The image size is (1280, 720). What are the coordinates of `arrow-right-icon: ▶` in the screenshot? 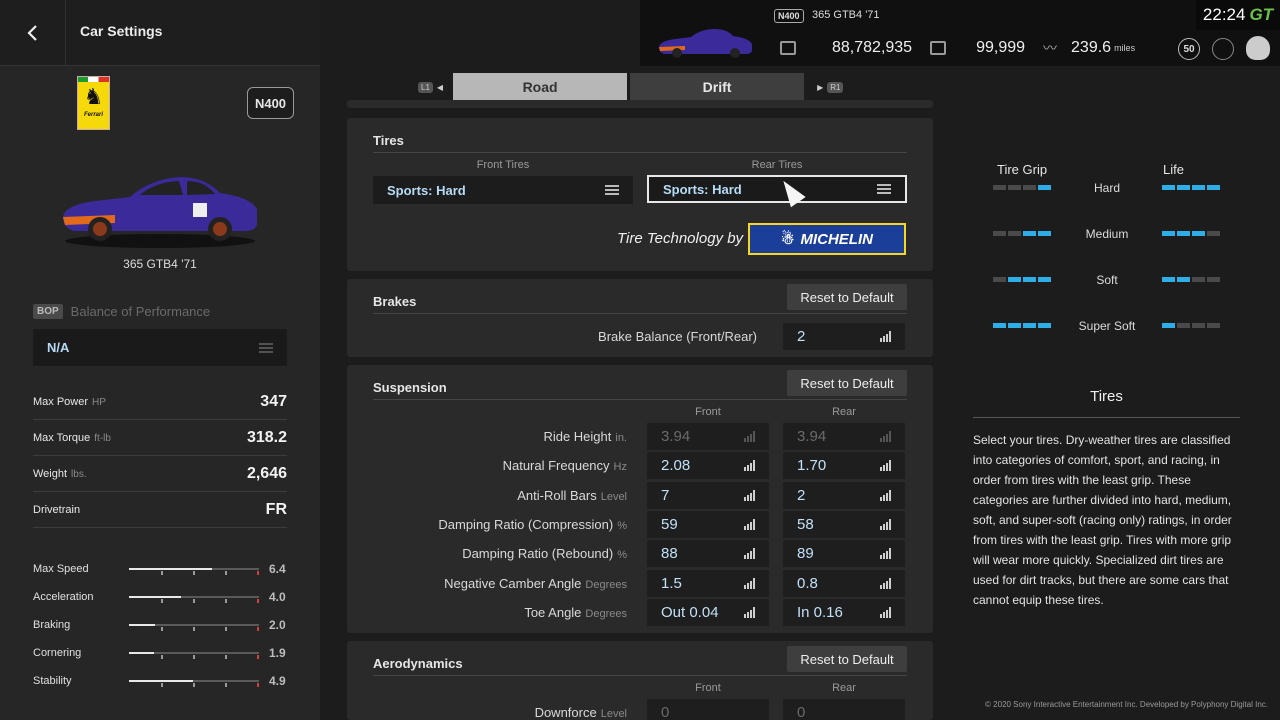 It's located at (820, 87).